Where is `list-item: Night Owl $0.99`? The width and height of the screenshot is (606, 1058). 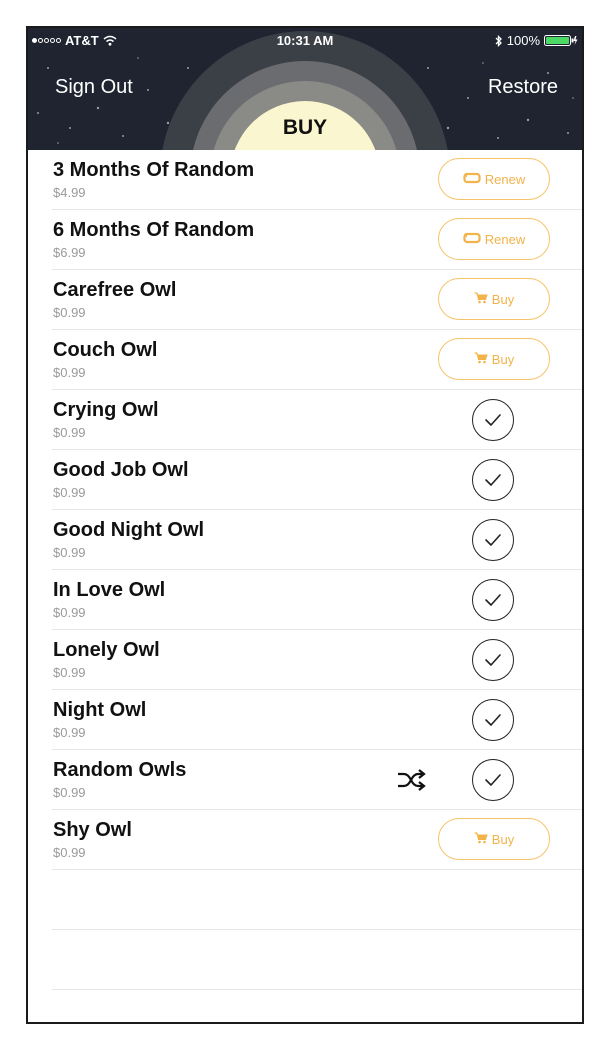
list-item: Night Owl $0.99 is located at coordinates (317, 720).